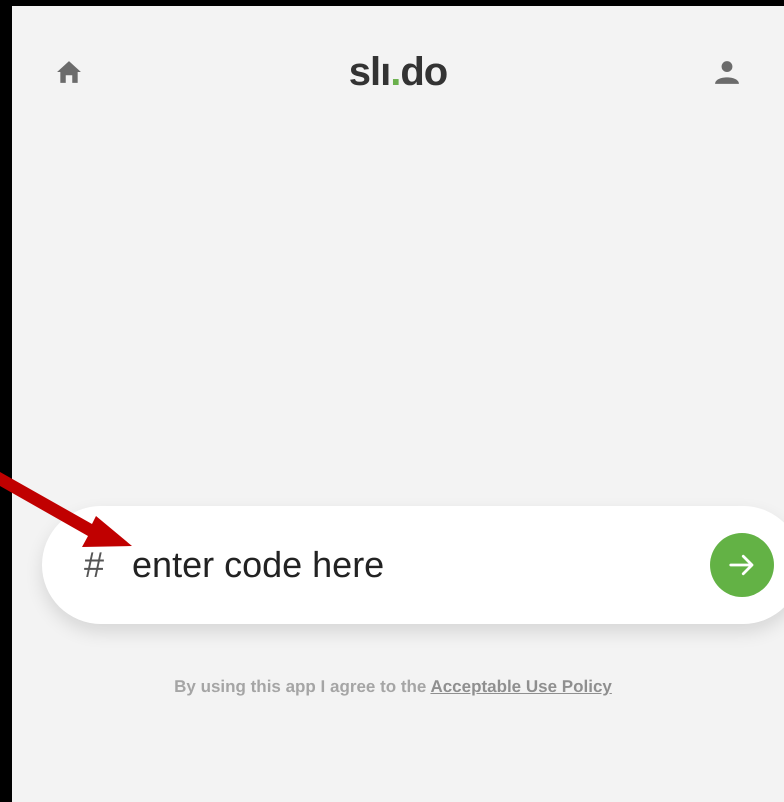 This screenshot has height=802, width=784. What do you see at coordinates (398, 72) in the screenshot?
I see `logo: slı.do` at bounding box center [398, 72].